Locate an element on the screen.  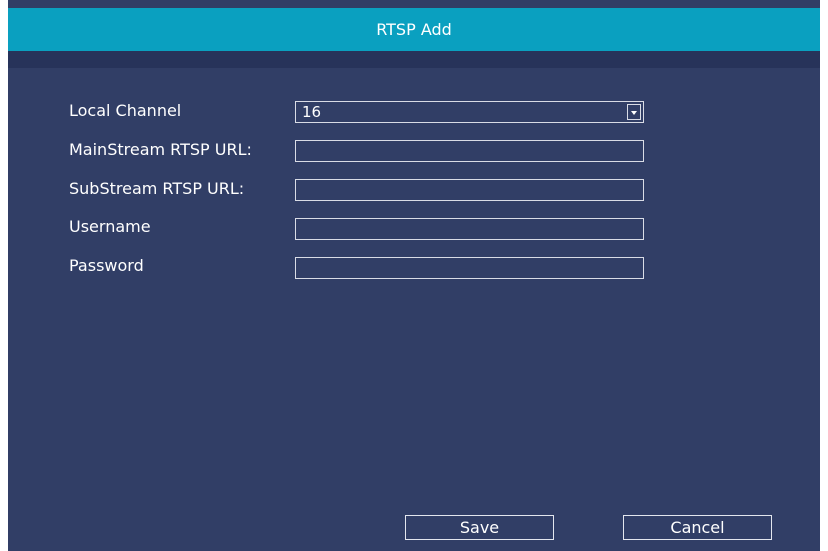
substream-url-label: SubStream RTSP URL: is located at coordinates (157, 188).